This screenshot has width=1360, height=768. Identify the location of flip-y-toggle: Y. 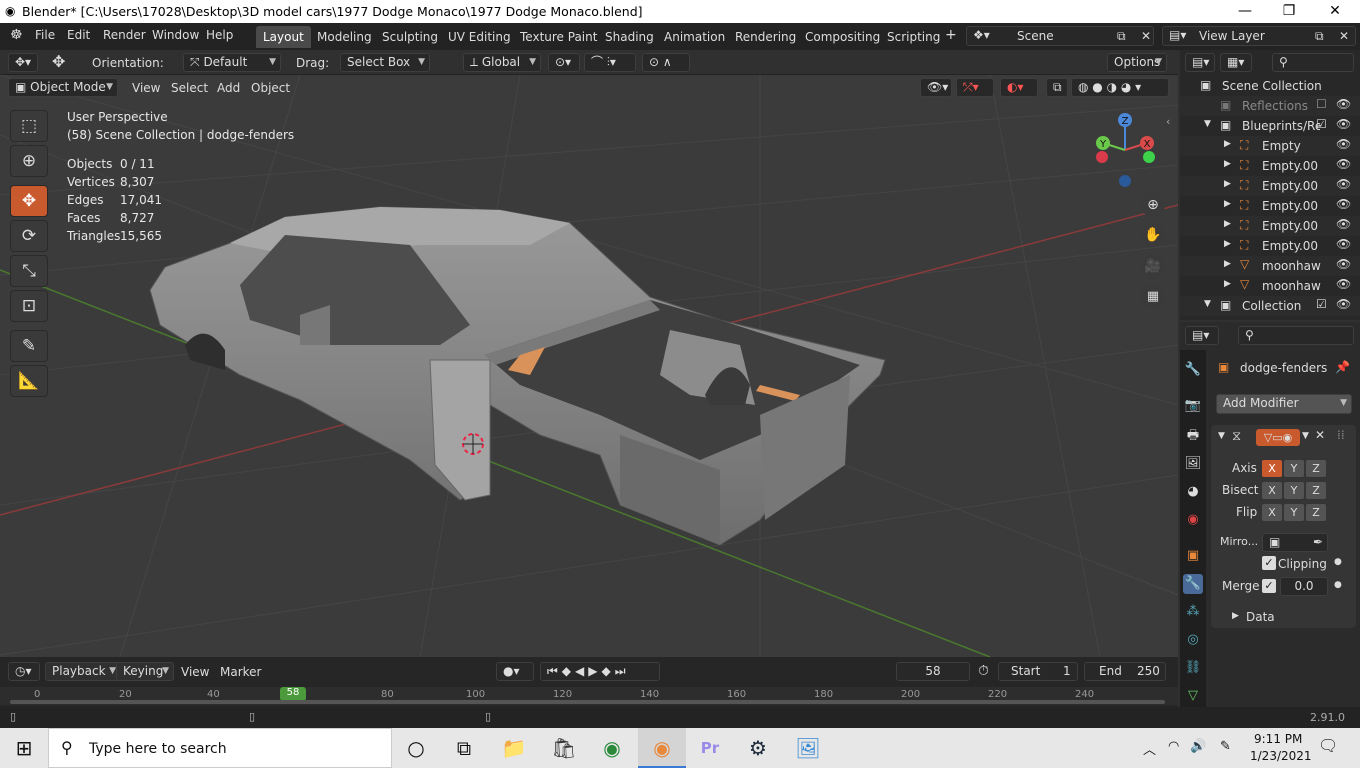
(1294, 512).